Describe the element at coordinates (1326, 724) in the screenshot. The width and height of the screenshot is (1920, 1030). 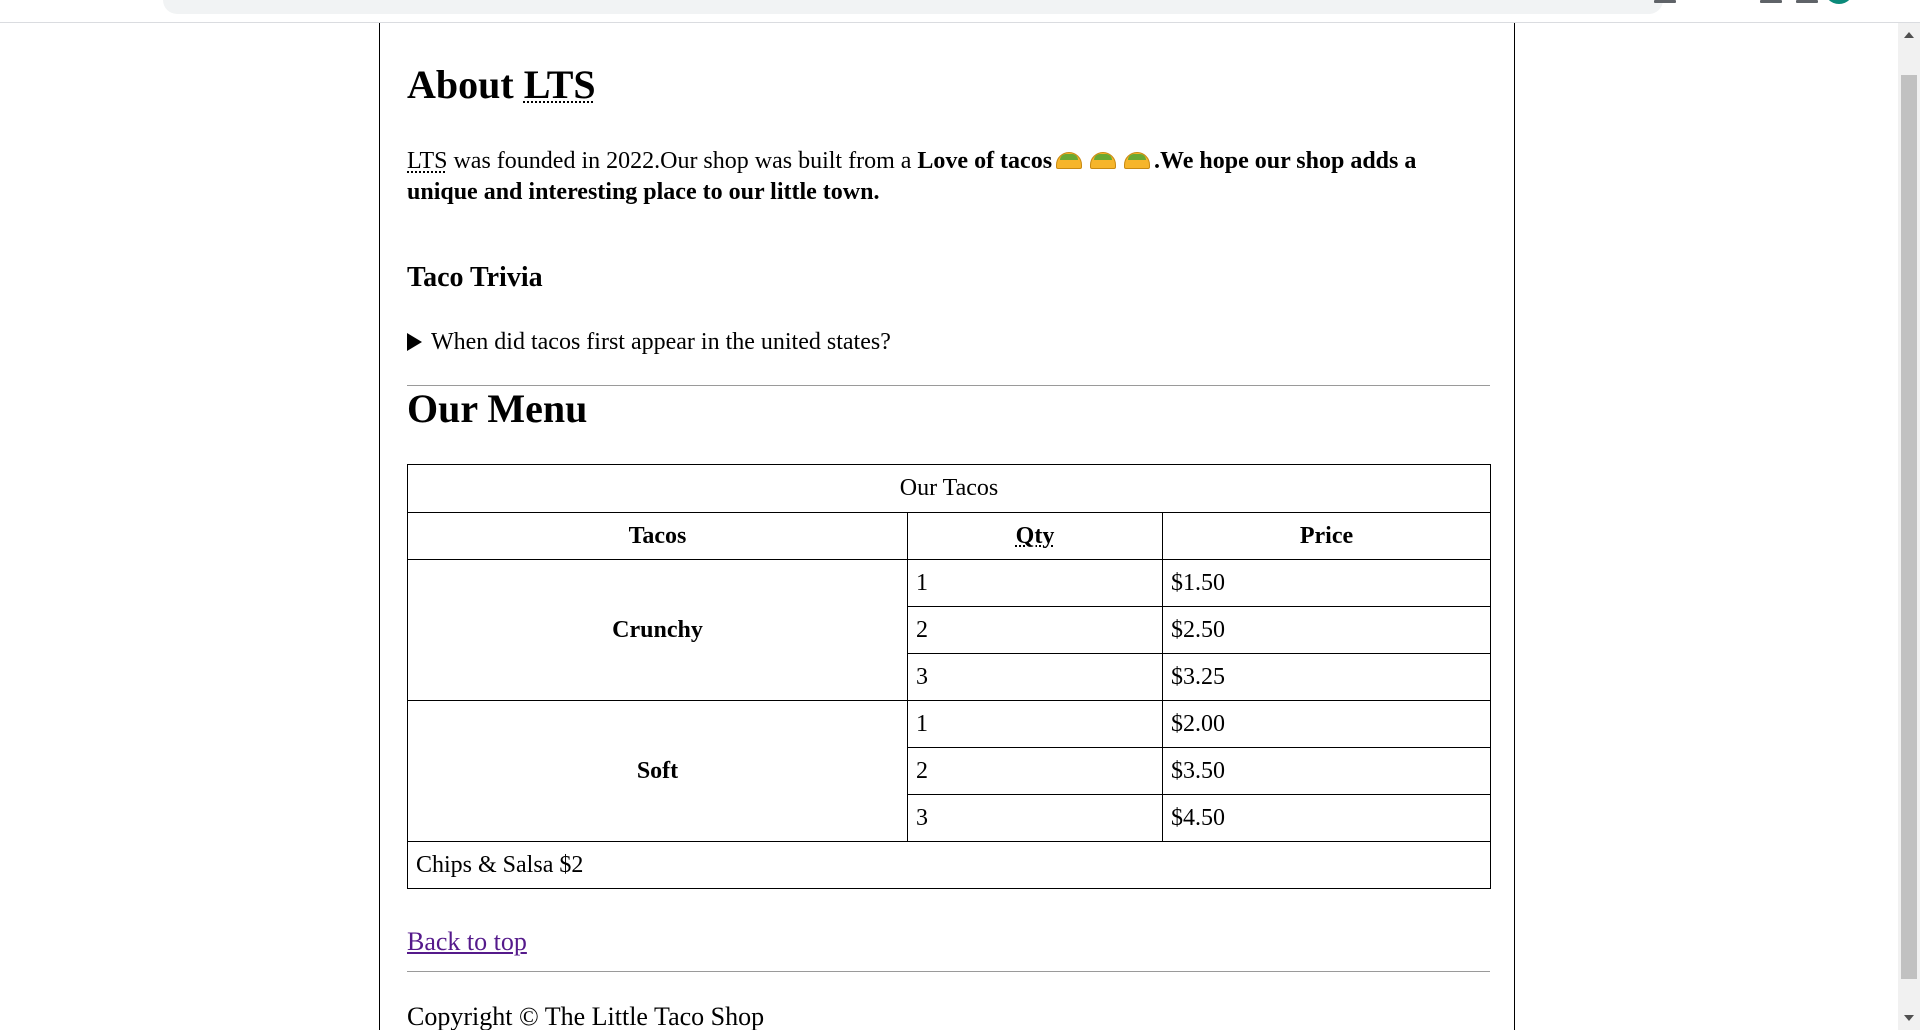
I see `price-cell: $2.00` at that location.